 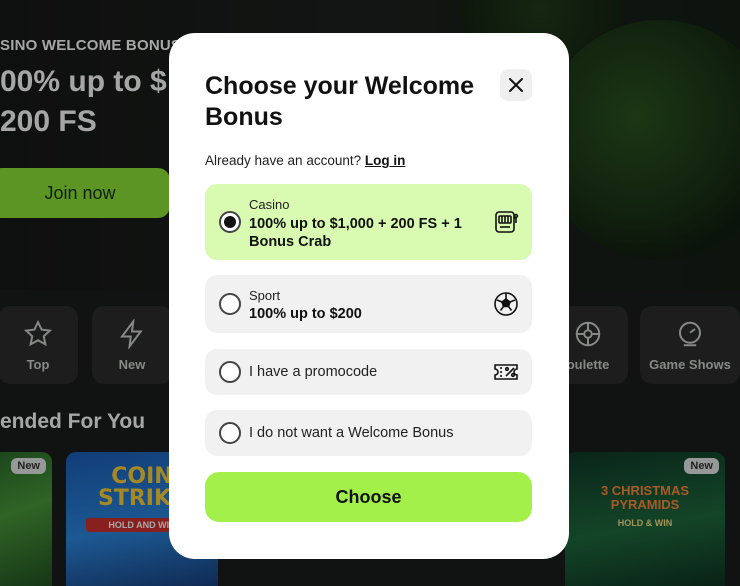 I want to click on bonus-option-promocode: I have a promocode, so click(x=368, y=372).